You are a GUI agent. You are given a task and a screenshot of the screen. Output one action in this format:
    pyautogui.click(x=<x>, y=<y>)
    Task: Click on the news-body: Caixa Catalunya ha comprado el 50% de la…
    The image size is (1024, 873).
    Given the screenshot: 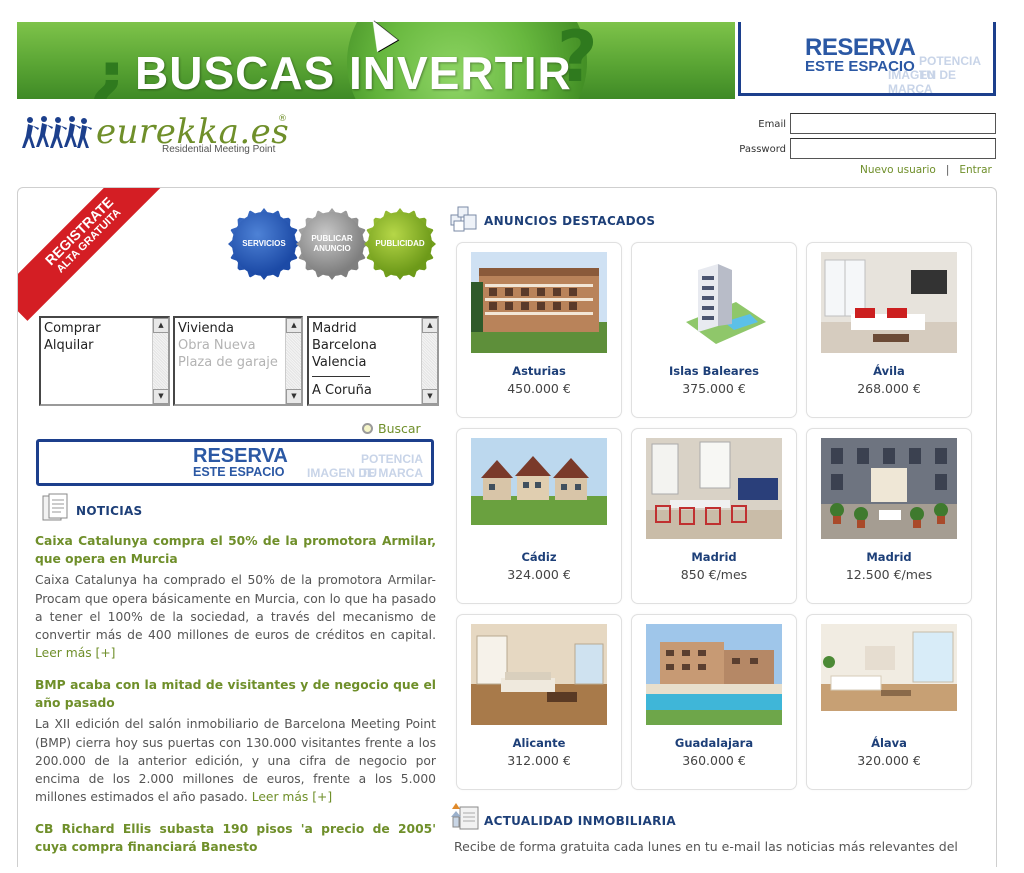 What is the action you would take?
    pyautogui.click(x=235, y=617)
    